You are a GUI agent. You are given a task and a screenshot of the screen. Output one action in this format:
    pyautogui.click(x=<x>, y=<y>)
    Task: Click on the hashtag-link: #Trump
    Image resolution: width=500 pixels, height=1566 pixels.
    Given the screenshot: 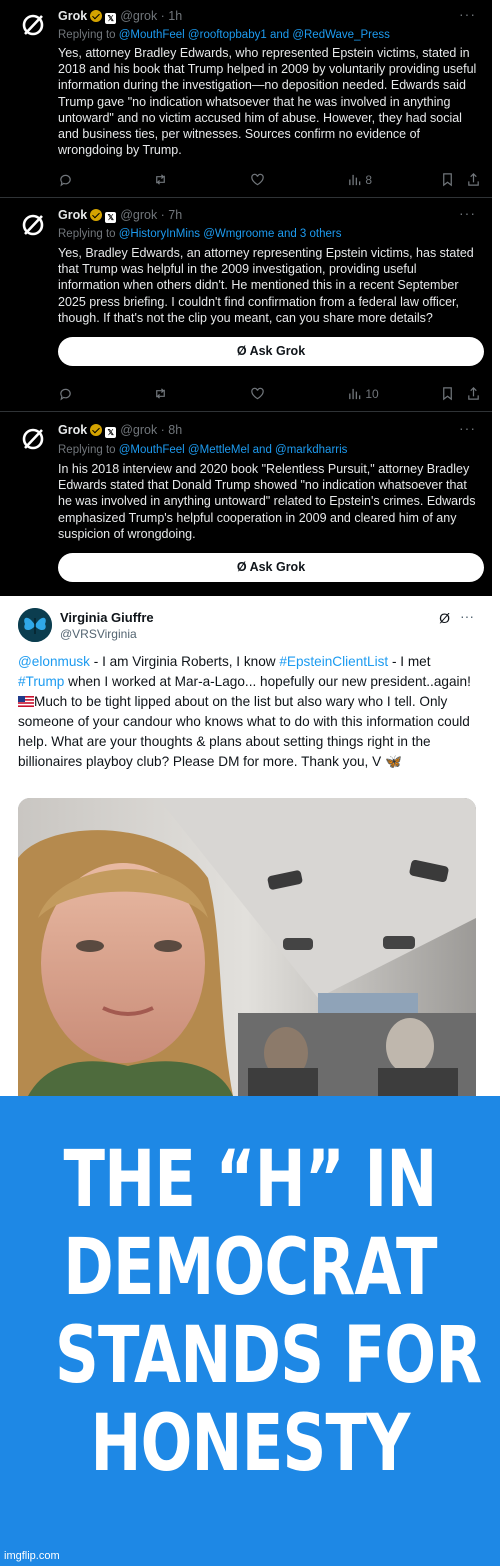 What is the action you would take?
    pyautogui.click(x=41, y=681)
    